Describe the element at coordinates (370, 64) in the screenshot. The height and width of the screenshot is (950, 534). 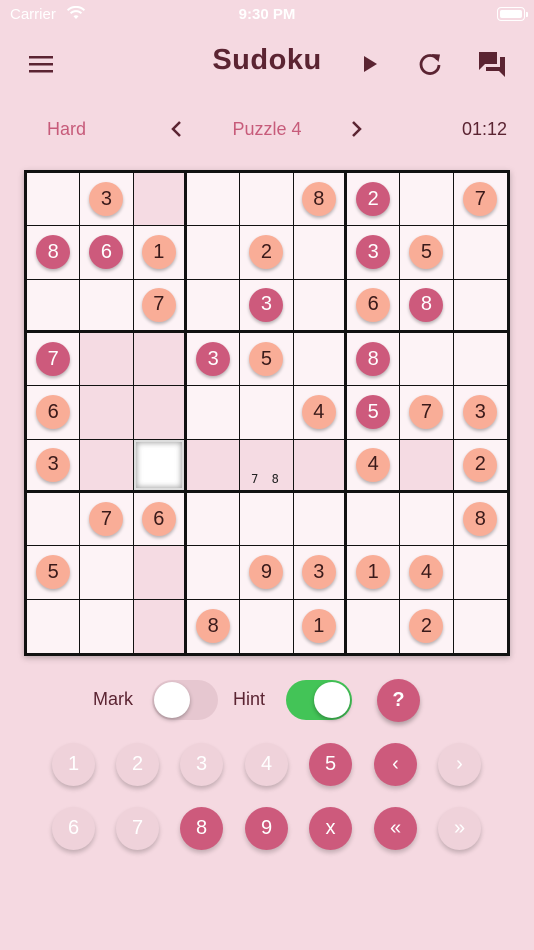
I see `play-button` at that location.